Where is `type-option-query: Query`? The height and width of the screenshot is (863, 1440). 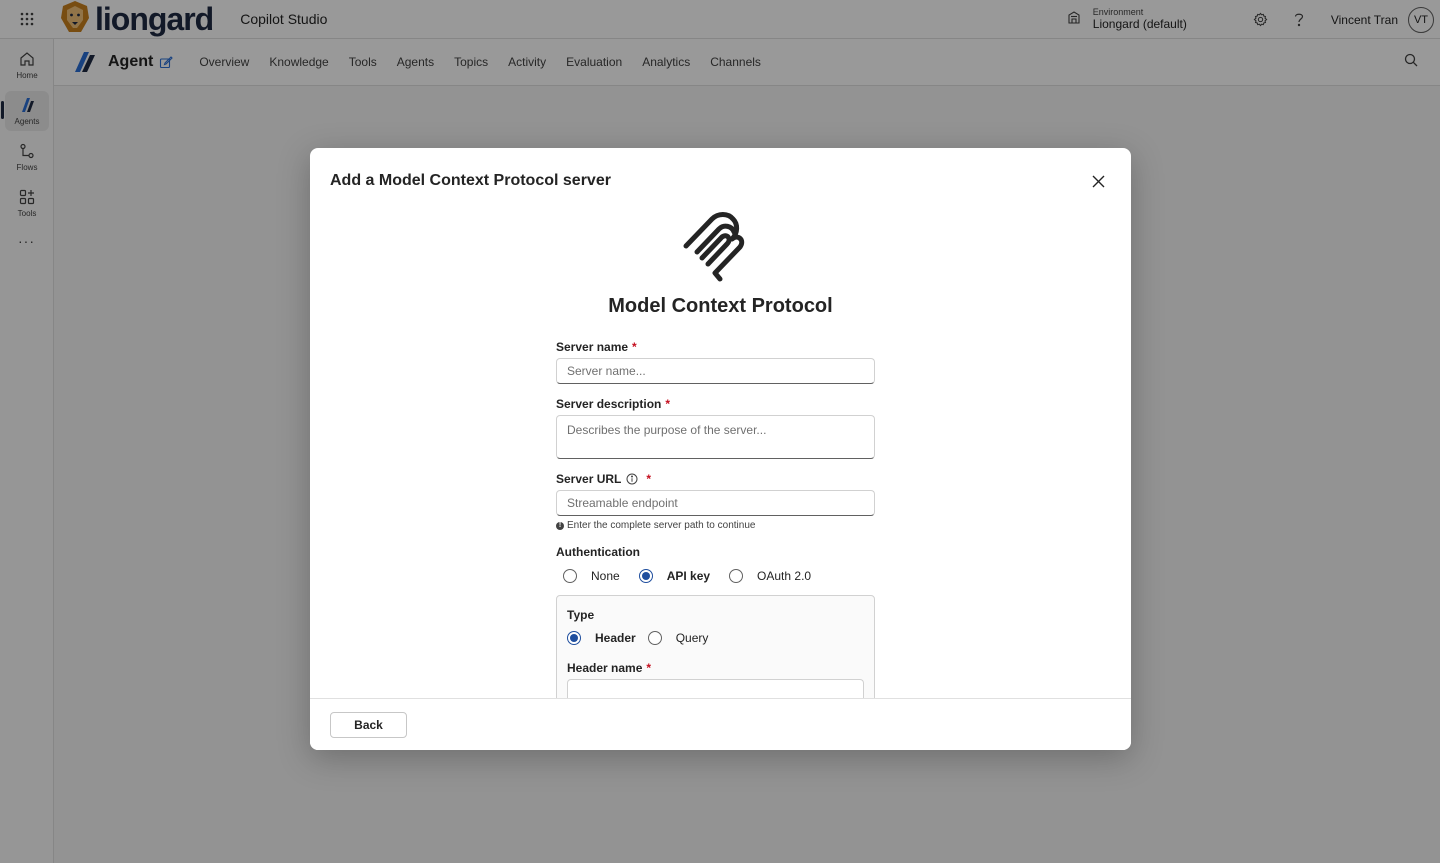 type-option-query: Query is located at coordinates (678, 638).